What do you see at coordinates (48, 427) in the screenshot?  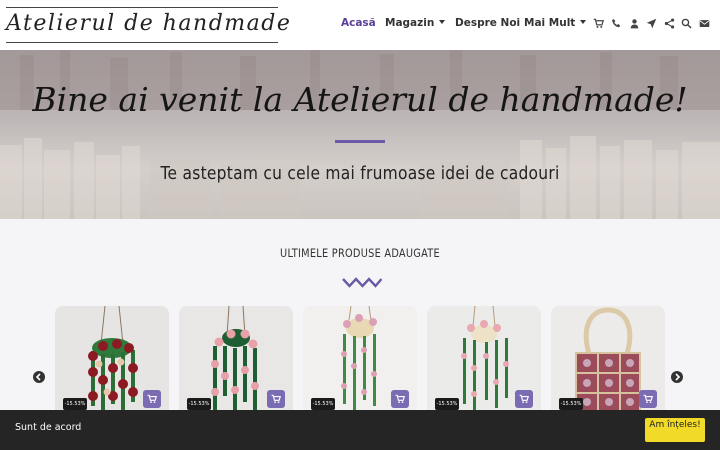 I see `cookie-consent-text: Sunt de acord` at bounding box center [48, 427].